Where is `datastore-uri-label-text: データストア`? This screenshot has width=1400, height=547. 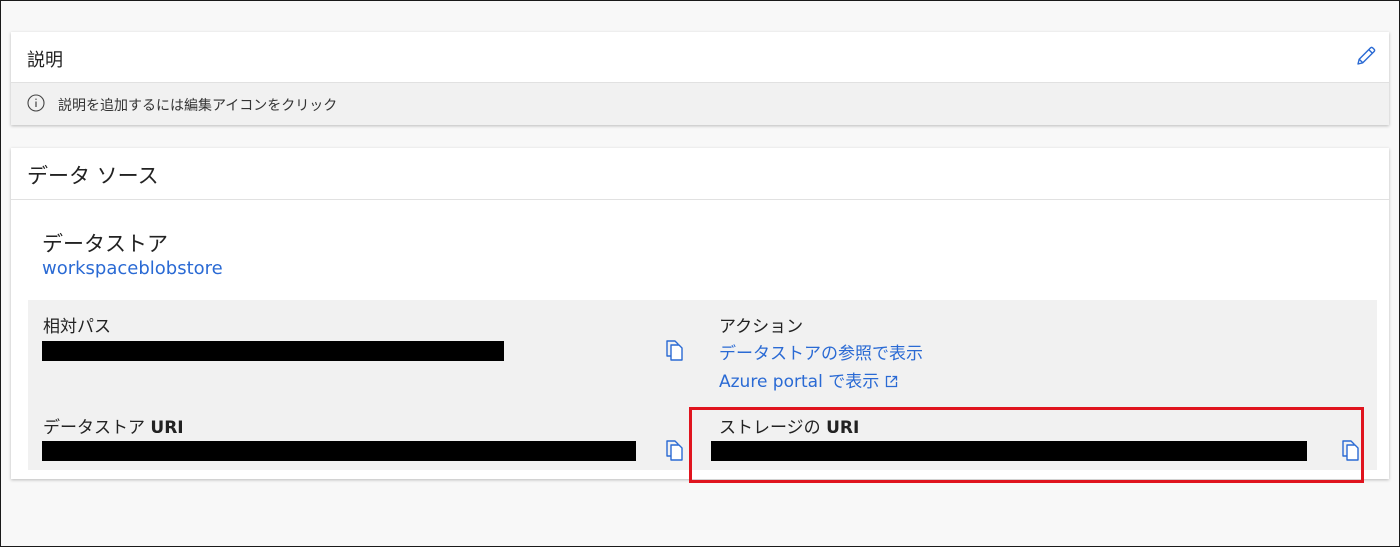 datastore-uri-label-text: データストア is located at coordinates (97, 428).